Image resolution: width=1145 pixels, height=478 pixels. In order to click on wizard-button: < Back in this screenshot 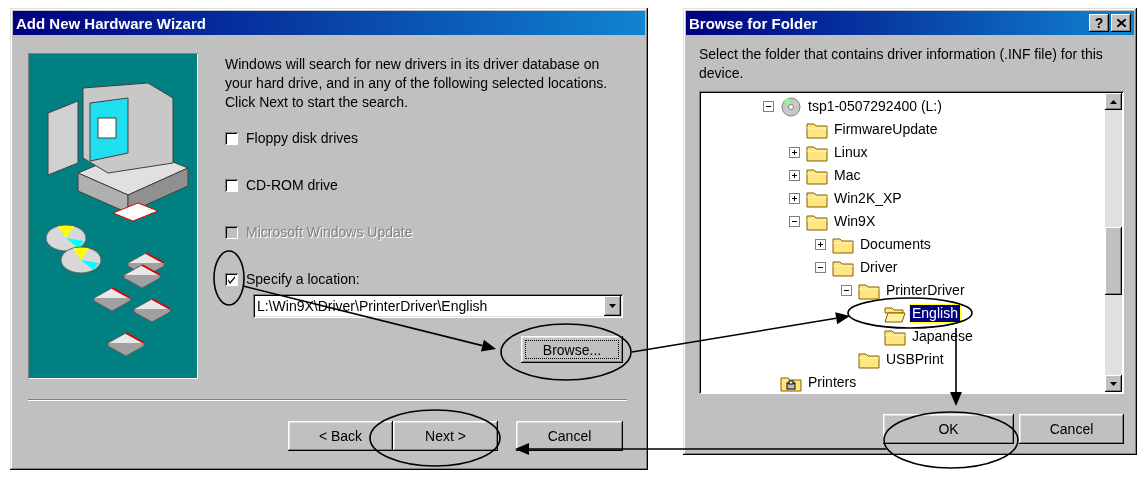, I will do `click(340, 436)`.